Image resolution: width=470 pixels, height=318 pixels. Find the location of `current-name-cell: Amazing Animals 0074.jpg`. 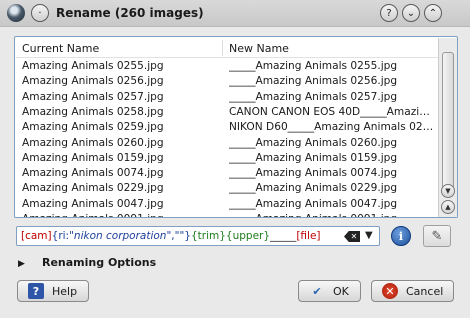

current-name-cell: Amazing Animals 0074.jpg is located at coordinates (93, 173).